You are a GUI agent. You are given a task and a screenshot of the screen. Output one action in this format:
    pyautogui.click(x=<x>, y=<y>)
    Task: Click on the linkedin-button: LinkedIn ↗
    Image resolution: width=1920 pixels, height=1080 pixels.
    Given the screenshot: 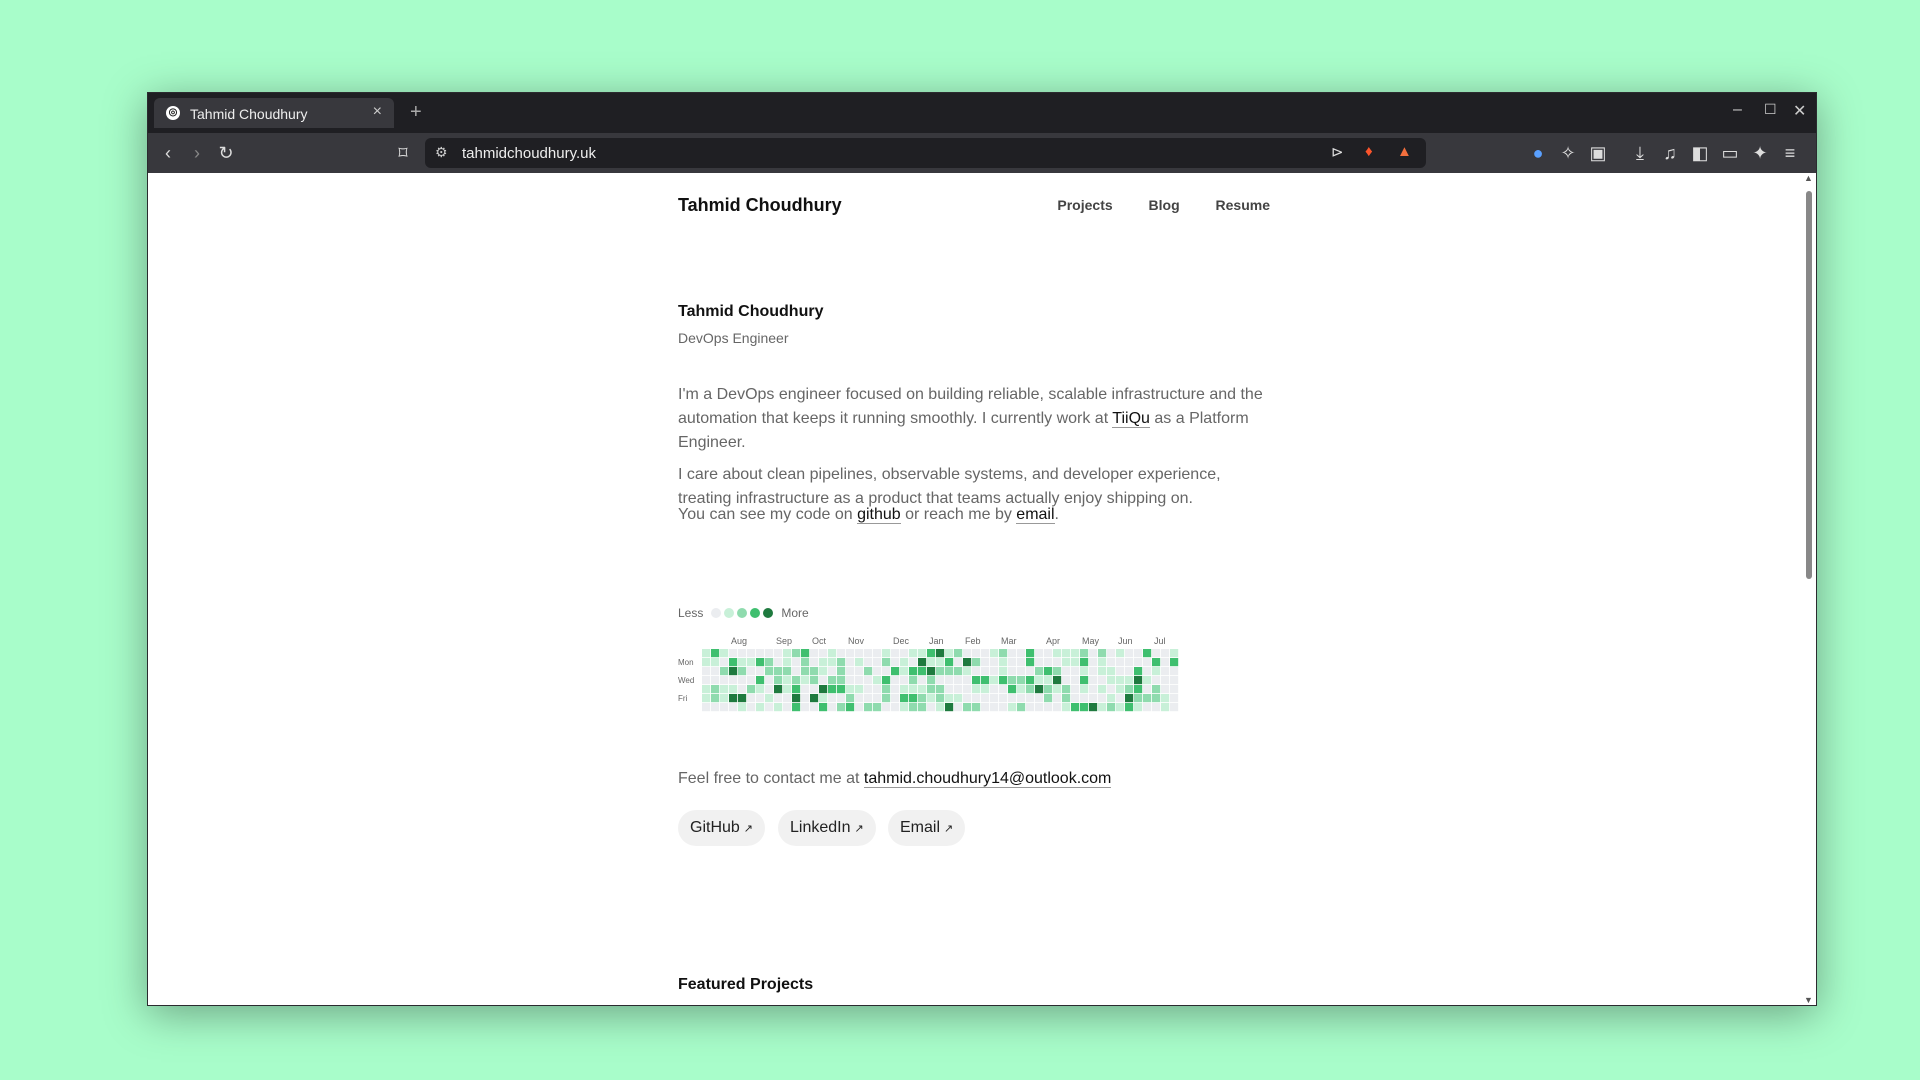 What is the action you would take?
    pyautogui.click(x=827, y=828)
    